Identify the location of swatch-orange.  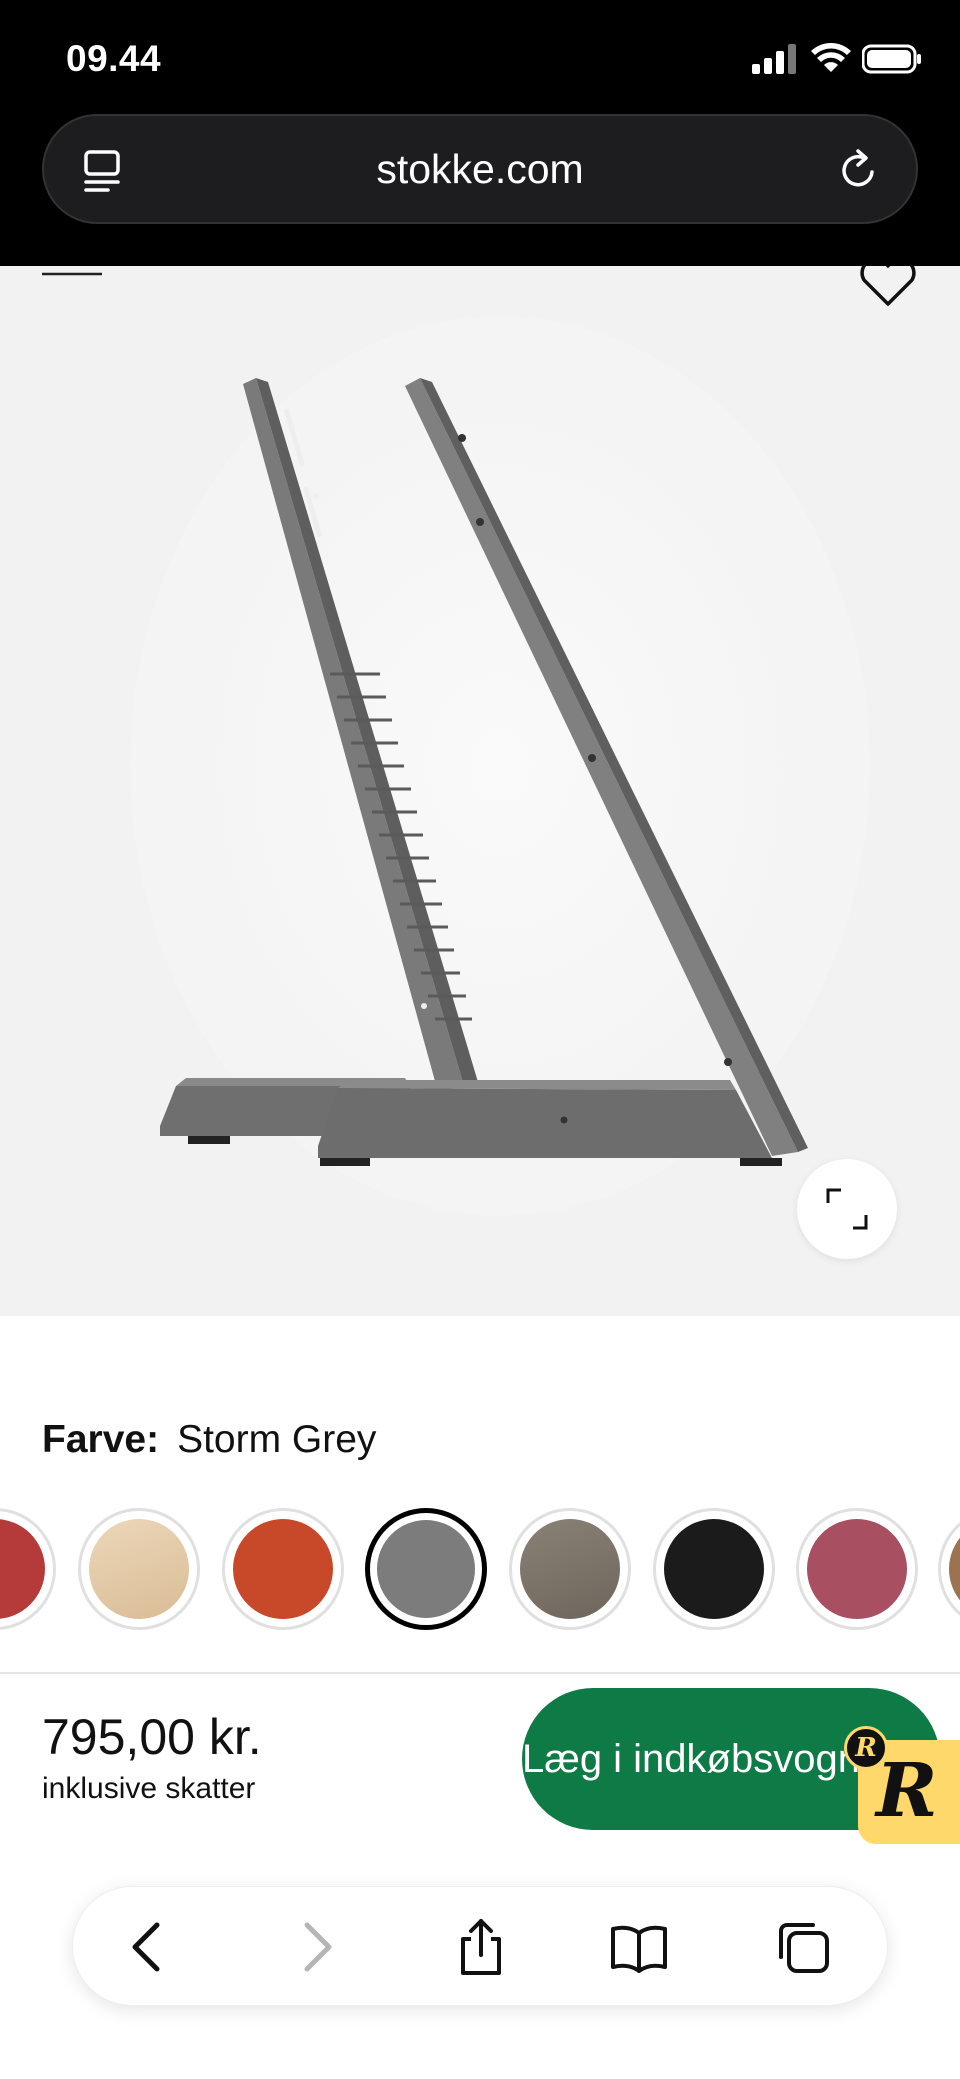
(283, 1569).